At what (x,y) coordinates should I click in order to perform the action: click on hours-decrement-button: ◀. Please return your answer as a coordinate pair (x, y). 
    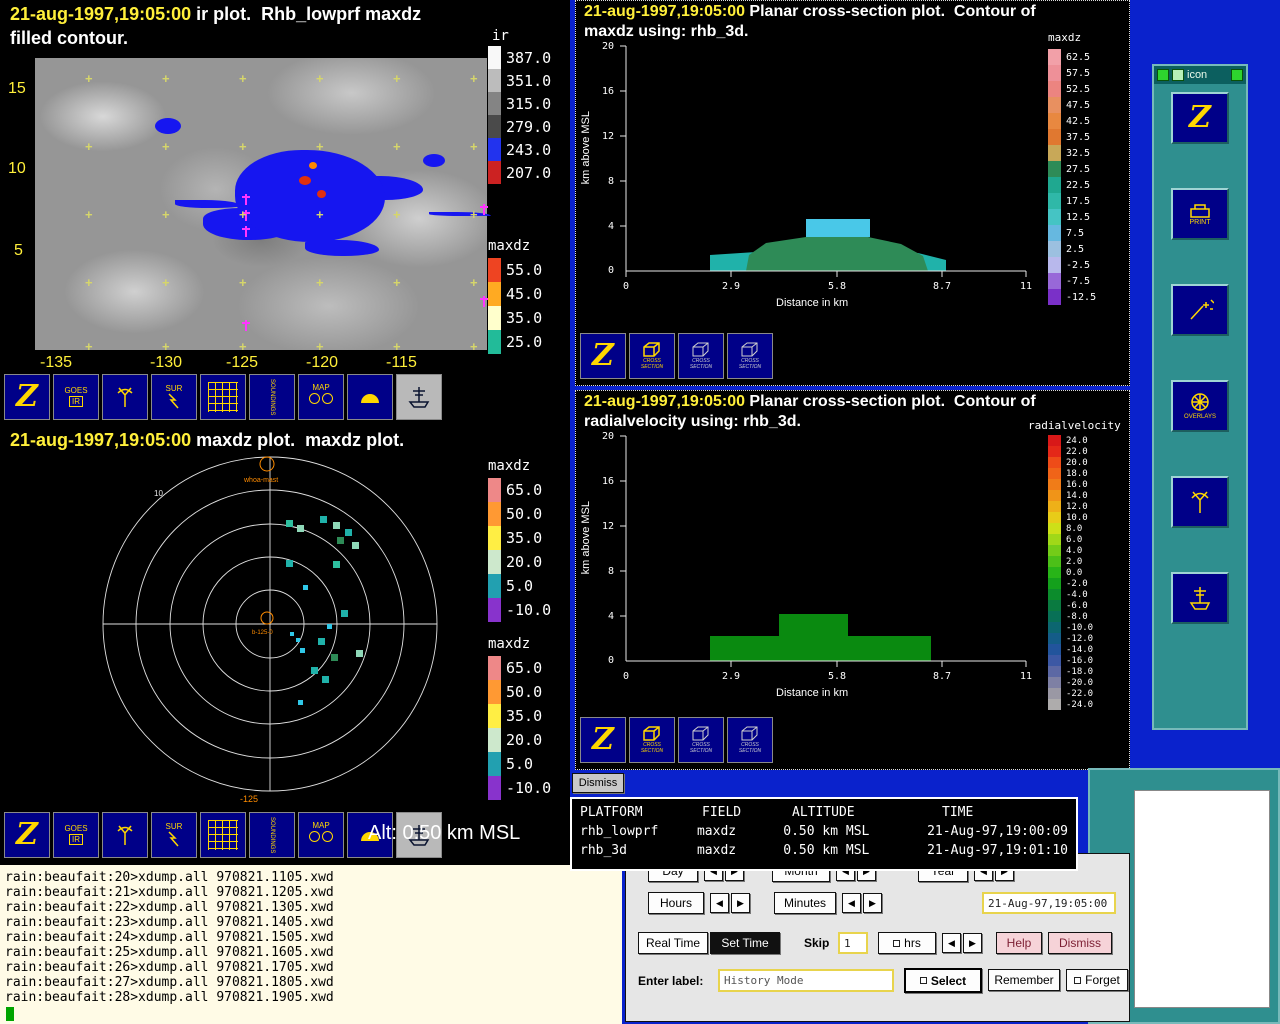
    Looking at the image, I should click on (719, 903).